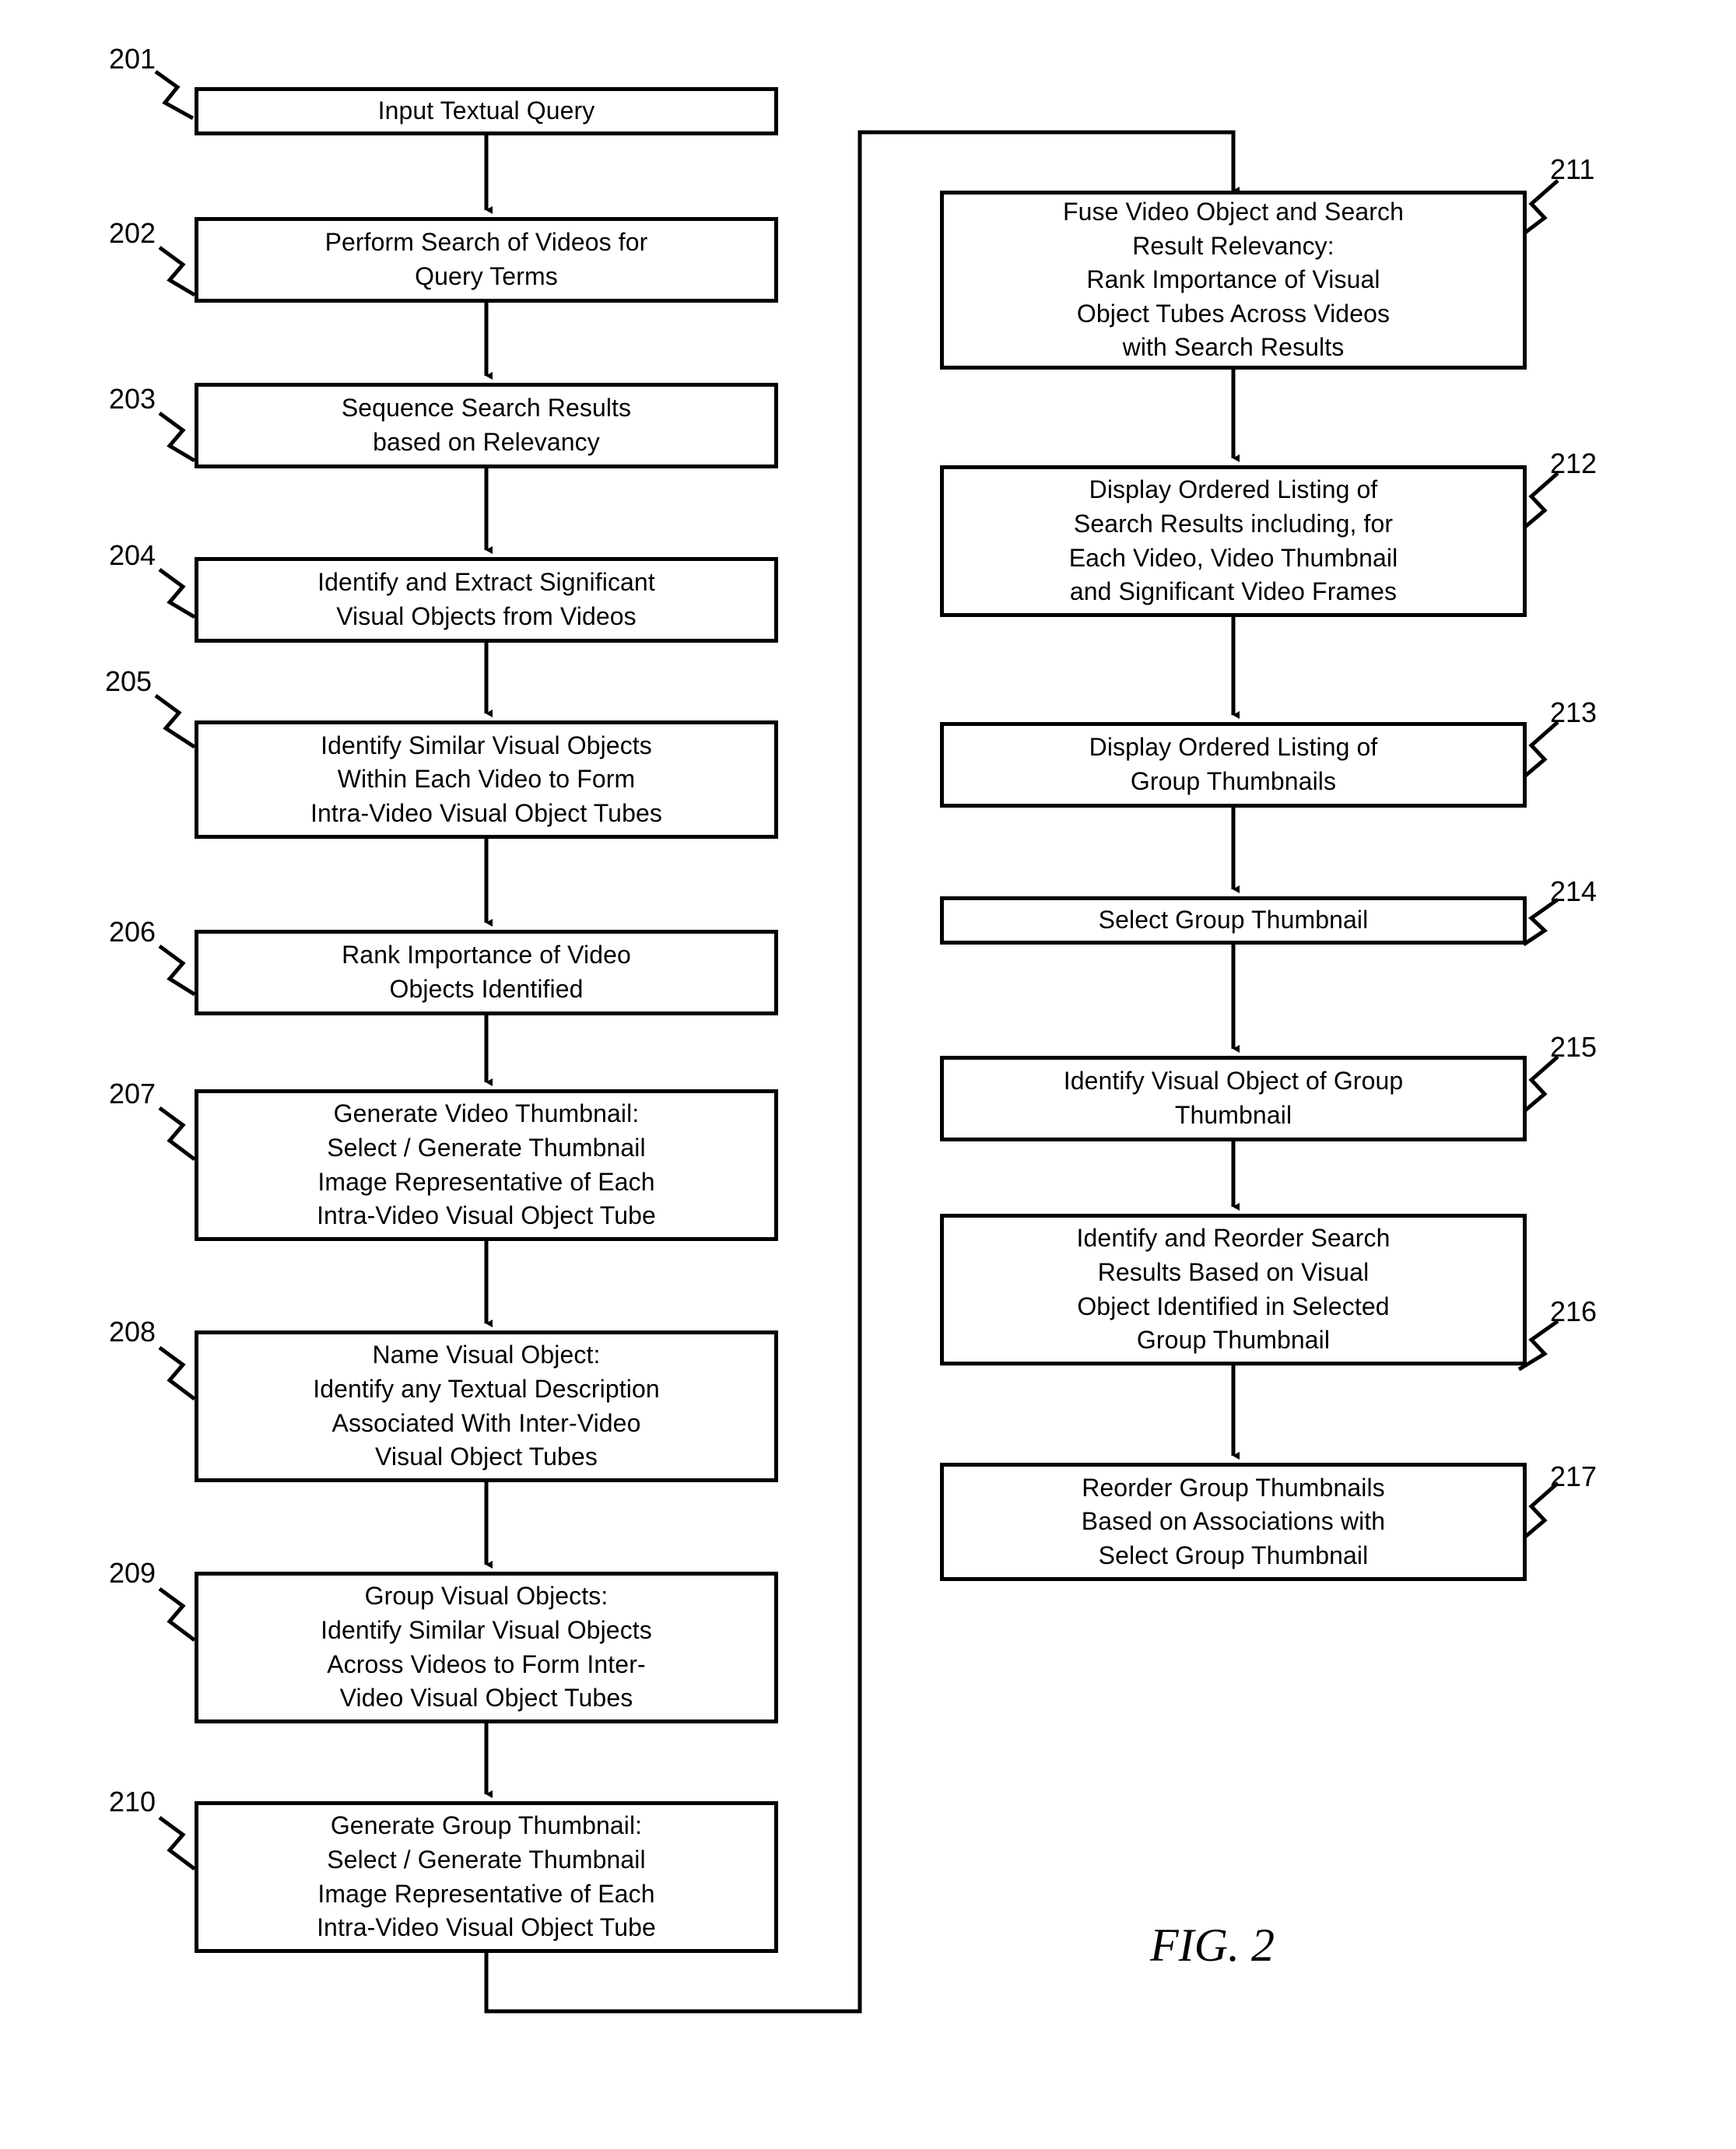 Image resolution: width=1736 pixels, height=2149 pixels. I want to click on reference-numeral-211: 211, so click(1572, 169).